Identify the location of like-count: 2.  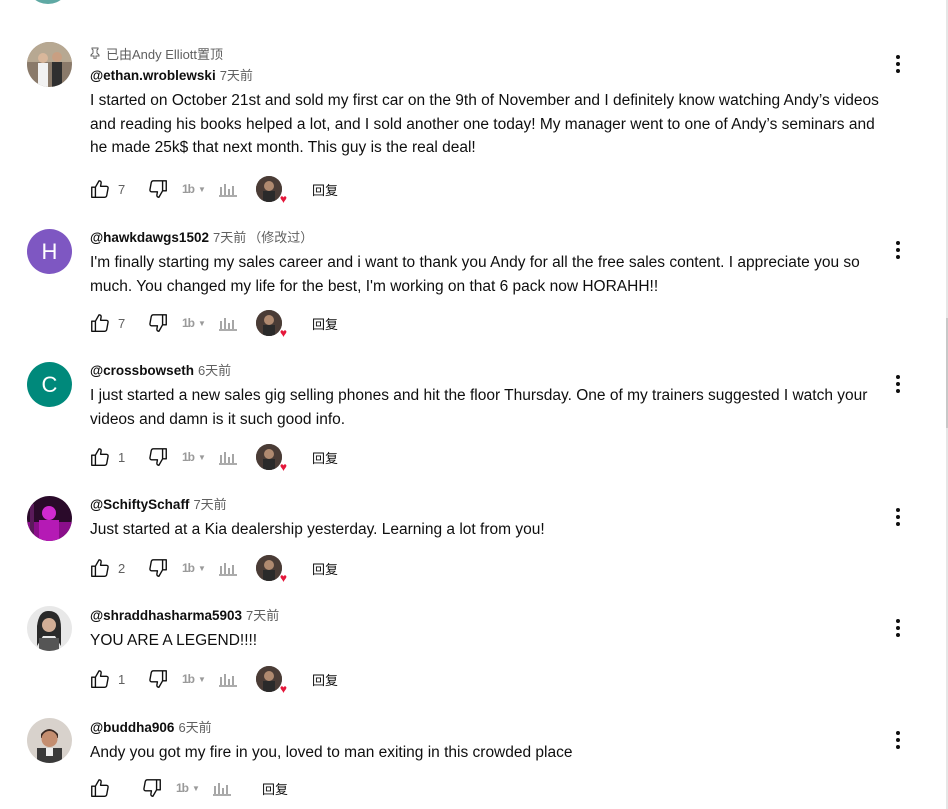
(122, 568).